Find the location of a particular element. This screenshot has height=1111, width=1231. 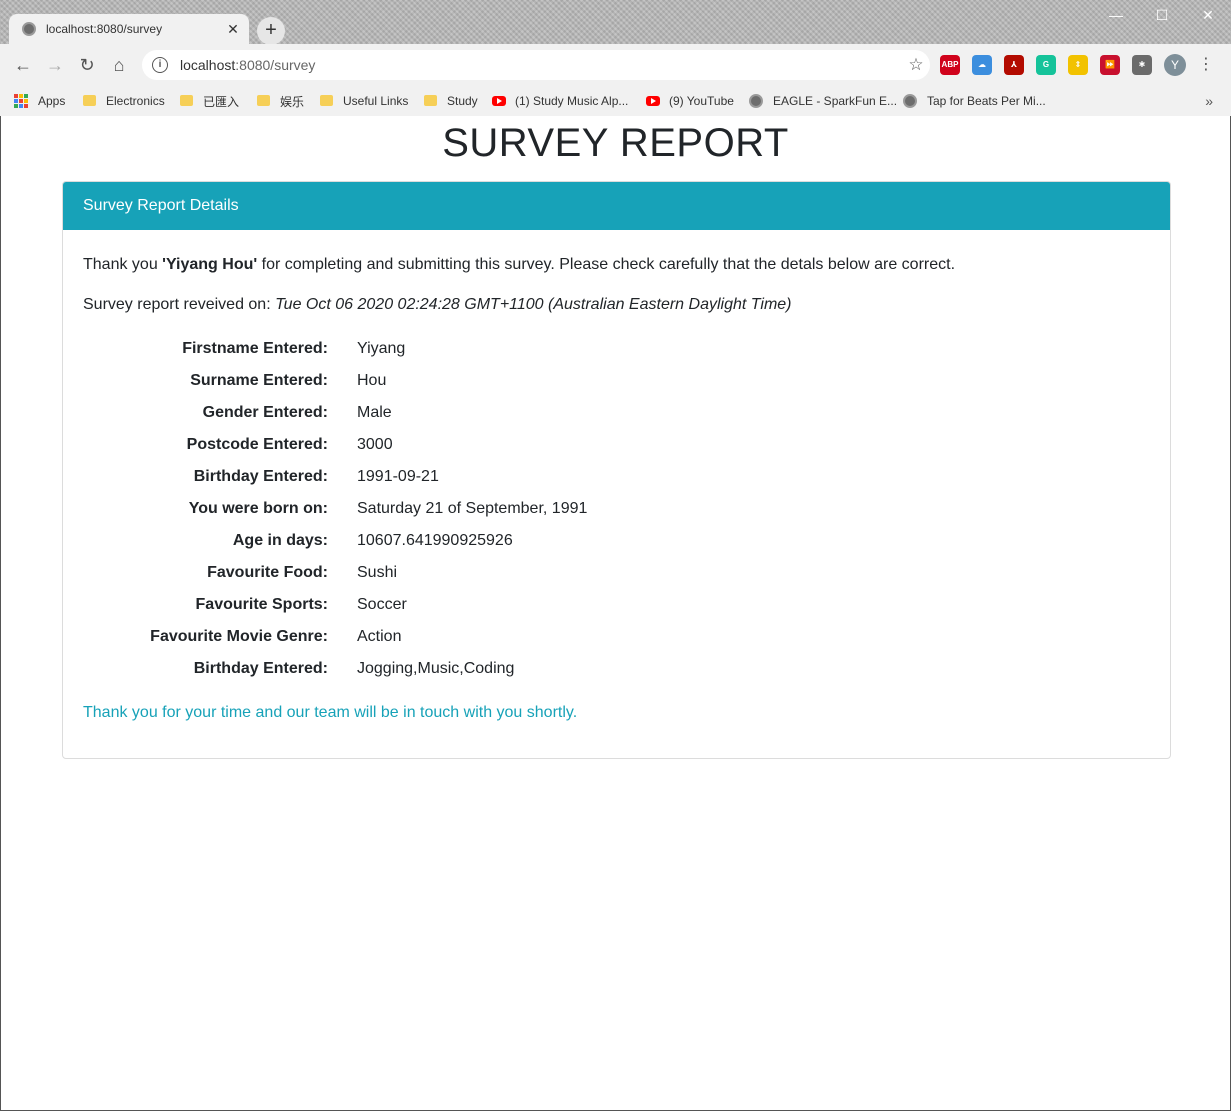

detail-label: Favourite Sports: is located at coordinates (261, 604).